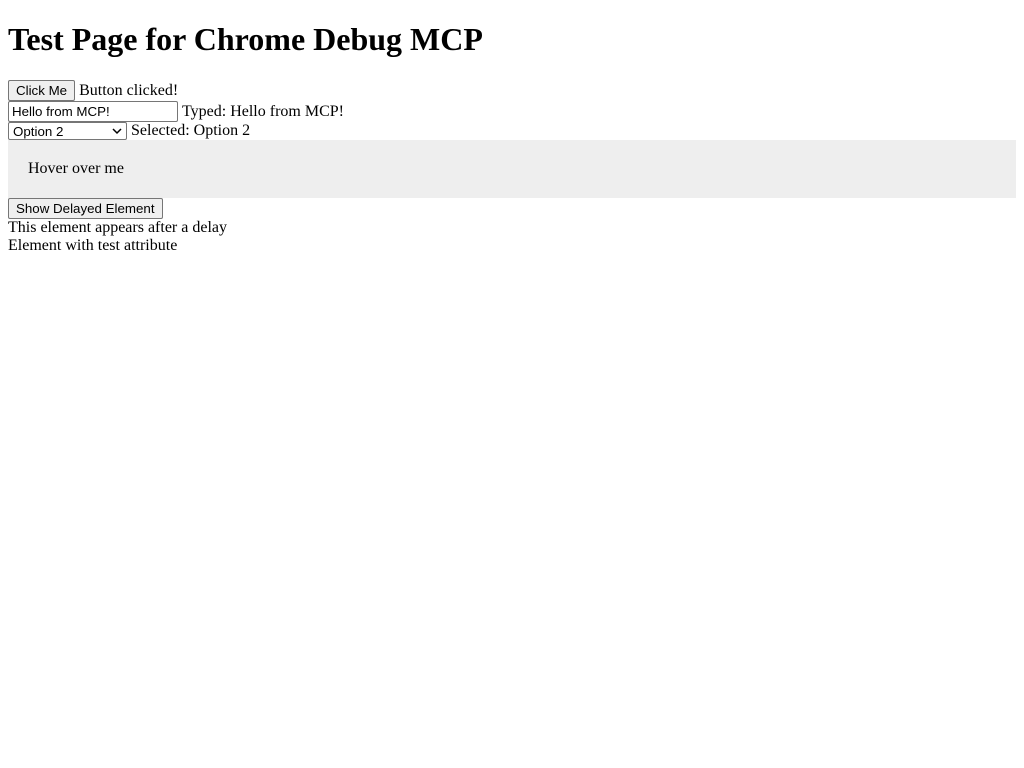  I want to click on select-row: Option 2 Selected: Option 2, so click(129, 131).